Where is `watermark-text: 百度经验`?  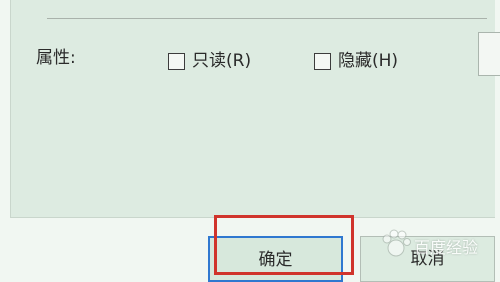 watermark-text: 百度经验 is located at coordinates (446, 247).